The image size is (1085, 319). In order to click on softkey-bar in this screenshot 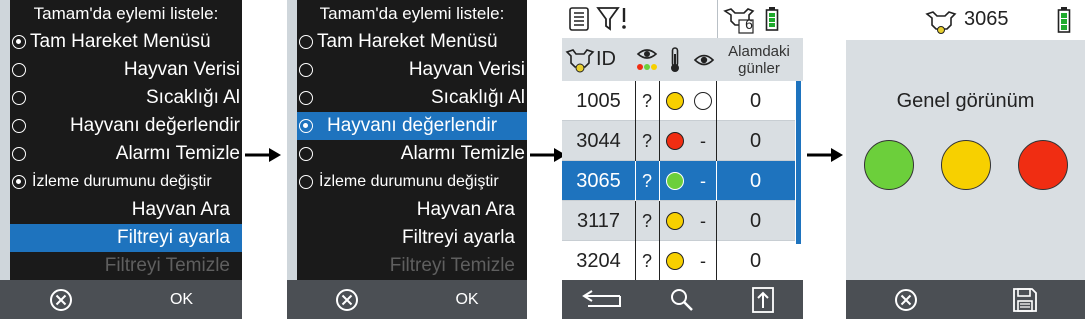, I will do `click(682, 299)`.